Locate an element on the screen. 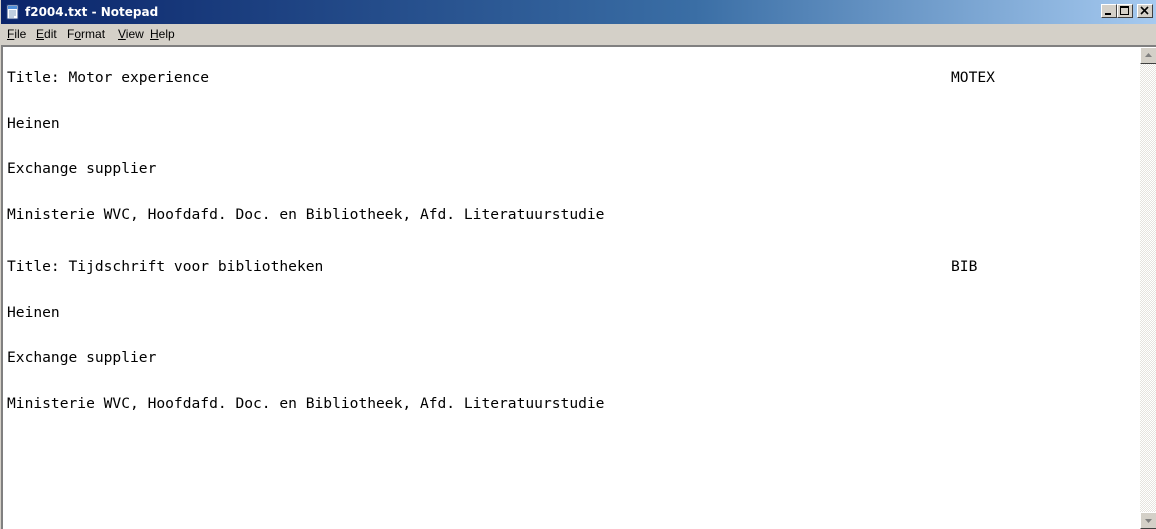 The image size is (1156, 529). maximize-button is located at coordinates (1125, 11).